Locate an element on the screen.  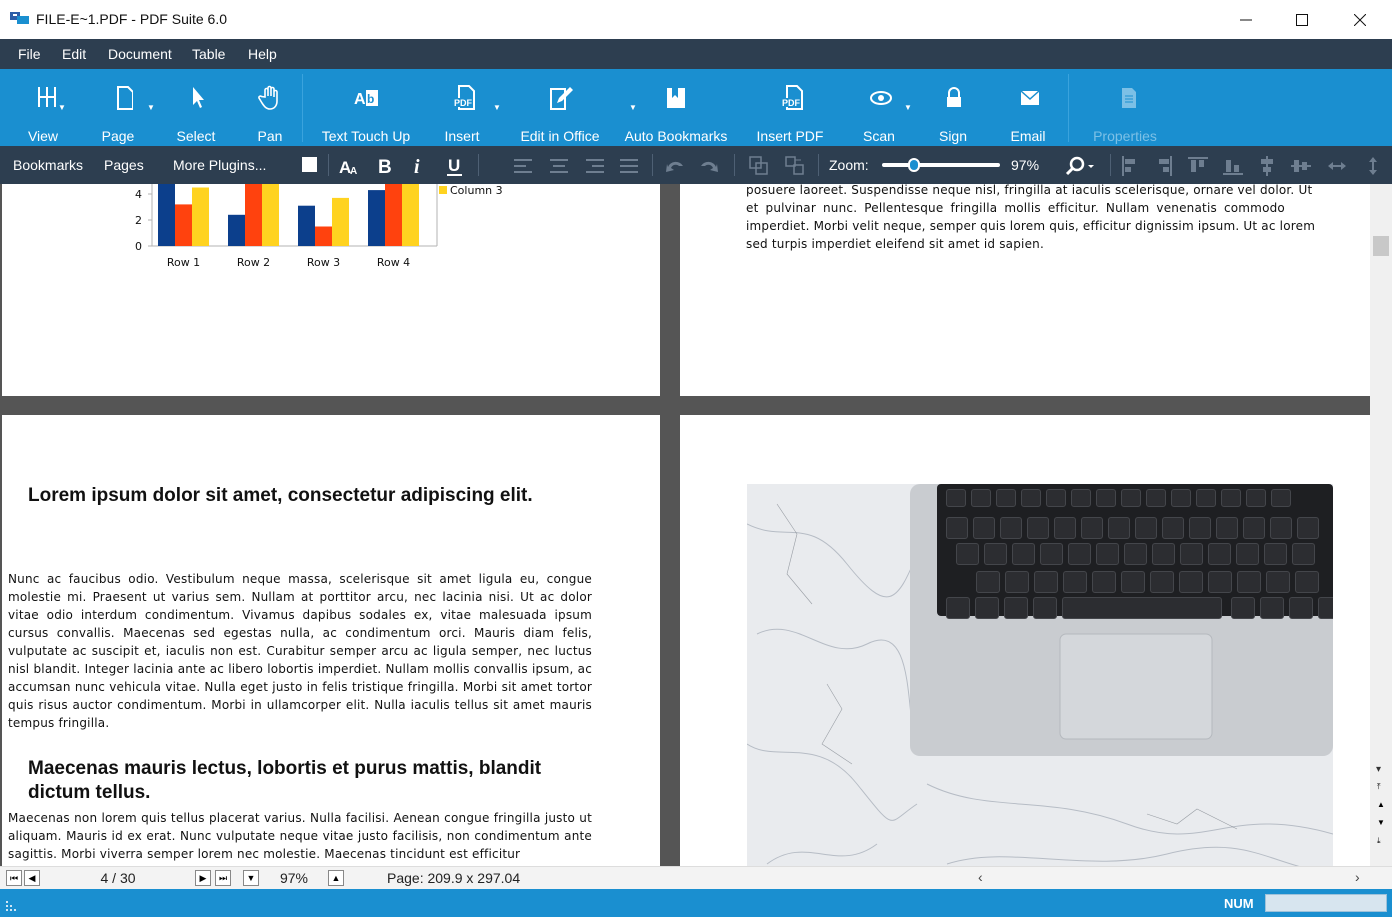
redo-icon is located at coordinates (709, 166).